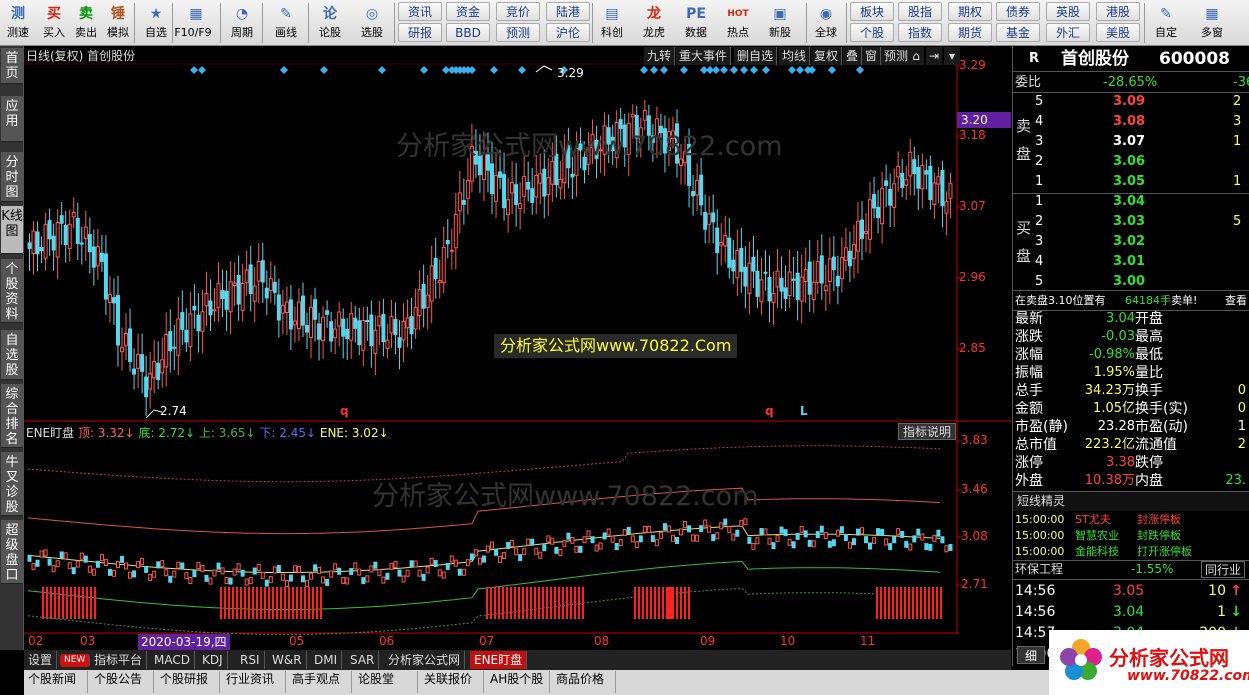 The height and width of the screenshot is (695, 1249). I want to click on left-tab-4: 个股资料, so click(12, 291).